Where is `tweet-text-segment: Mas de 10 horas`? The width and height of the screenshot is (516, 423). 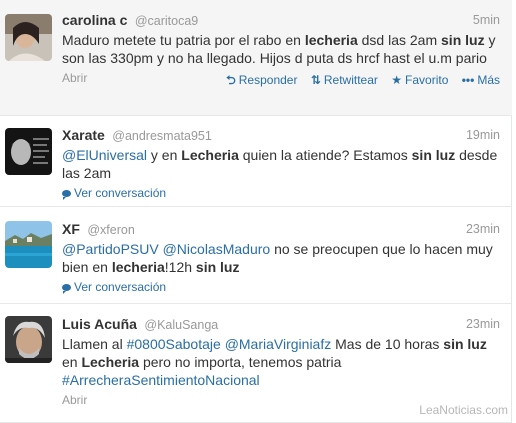 tweet-text-segment: Mas de 10 horas is located at coordinates (387, 344).